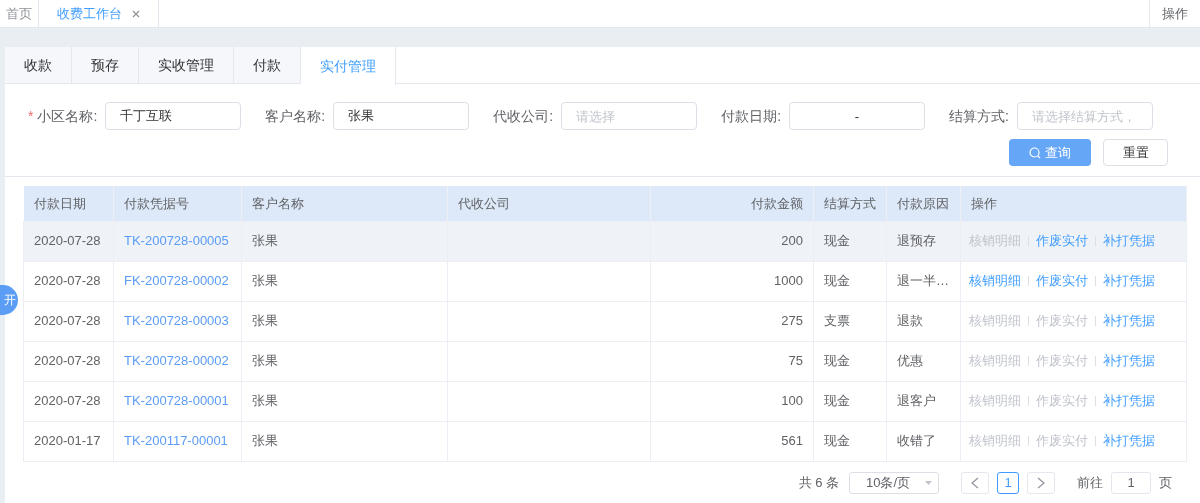 This screenshot has height=503, width=1200. What do you see at coordinates (523, 116) in the screenshot?
I see `filter-label: 代收公司:` at bounding box center [523, 116].